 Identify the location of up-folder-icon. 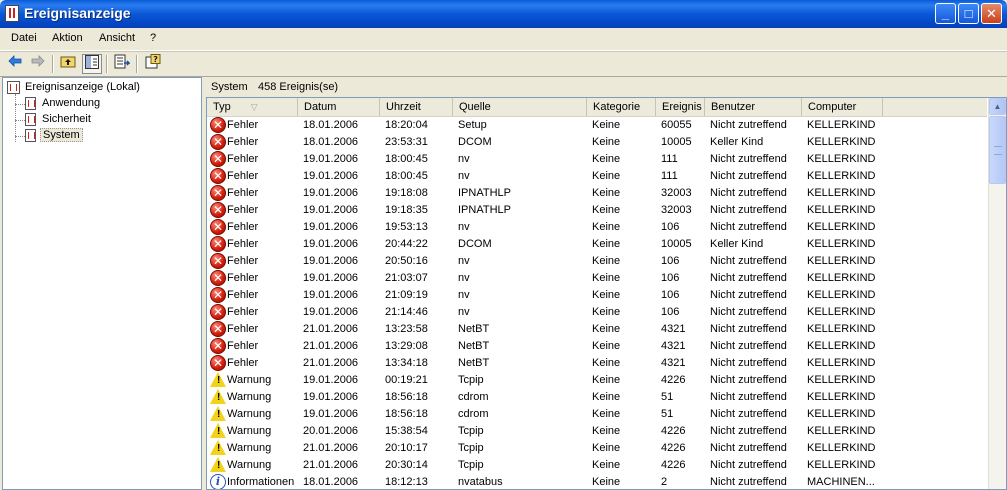
(68, 64).